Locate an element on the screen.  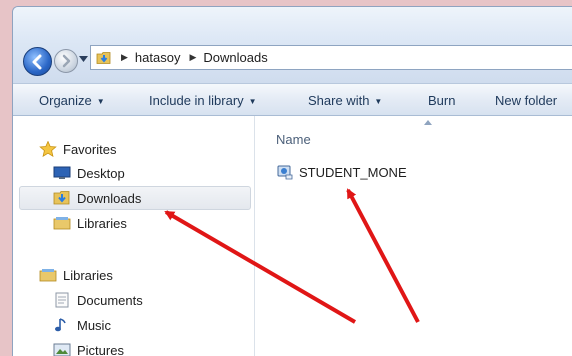
new-folder-button: New folder is located at coordinates (526, 100).